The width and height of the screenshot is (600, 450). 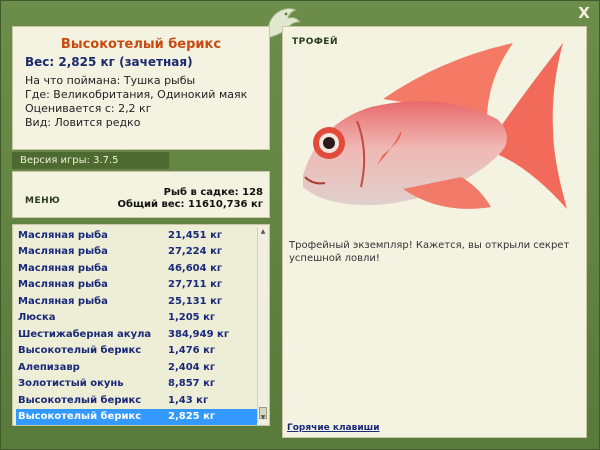 What do you see at coordinates (195, 301) in the screenshot?
I see `catch-weight: 25,131 кг` at bounding box center [195, 301].